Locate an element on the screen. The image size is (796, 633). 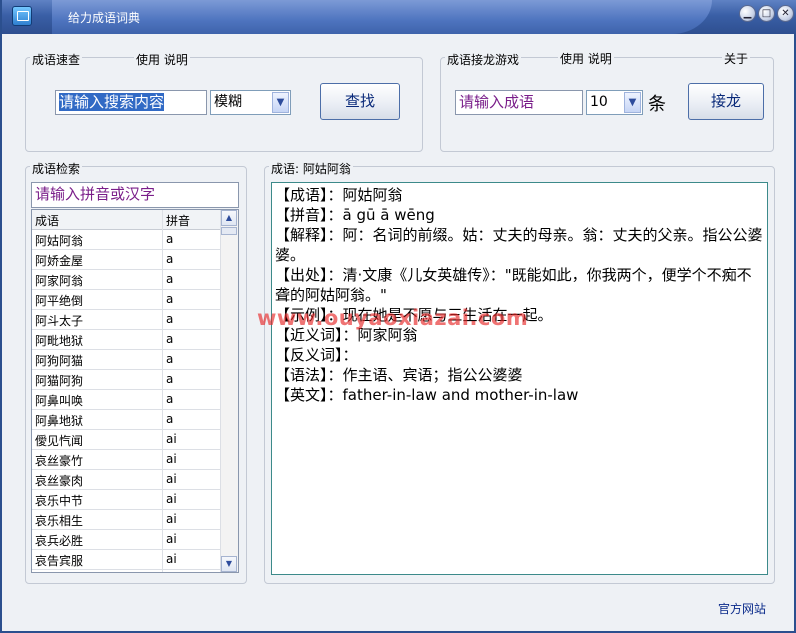
maximize-icon: □ is located at coordinates (766, 13).